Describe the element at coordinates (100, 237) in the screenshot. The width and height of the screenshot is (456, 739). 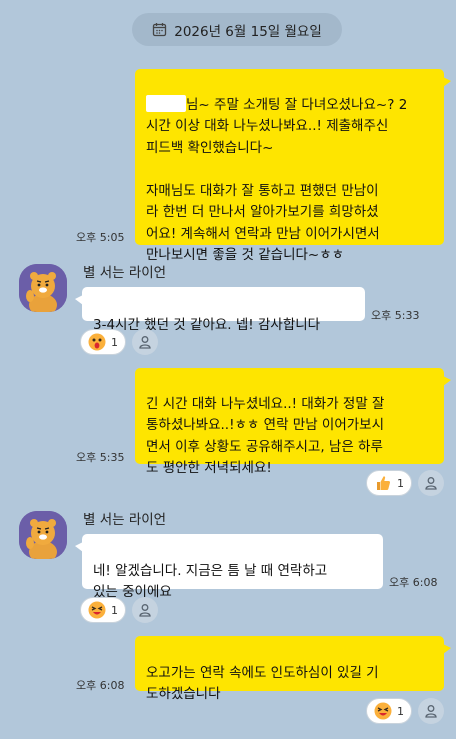
I see `message-time: 오후 5:05` at that location.